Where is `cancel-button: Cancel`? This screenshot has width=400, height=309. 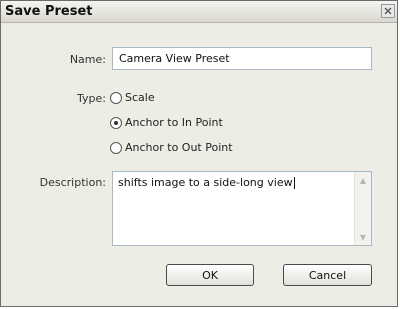
cancel-button: Cancel is located at coordinates (327, 275).